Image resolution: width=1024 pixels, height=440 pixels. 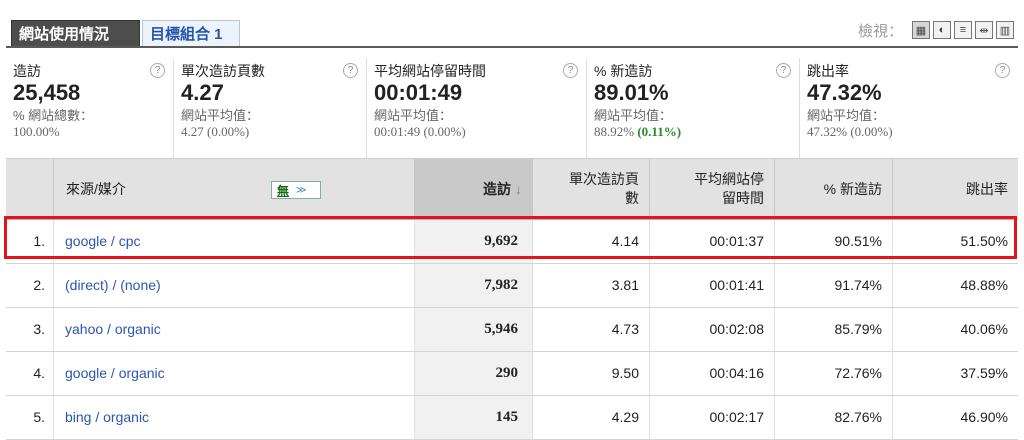 What do you see at coordinates (270, 108) in the screenshot?
I see `metric-pages-per-visit: 單次造訪頁數 ? 4.27 網站平均值： 4.27 (0.00%)` at bounding box center [270, 108].